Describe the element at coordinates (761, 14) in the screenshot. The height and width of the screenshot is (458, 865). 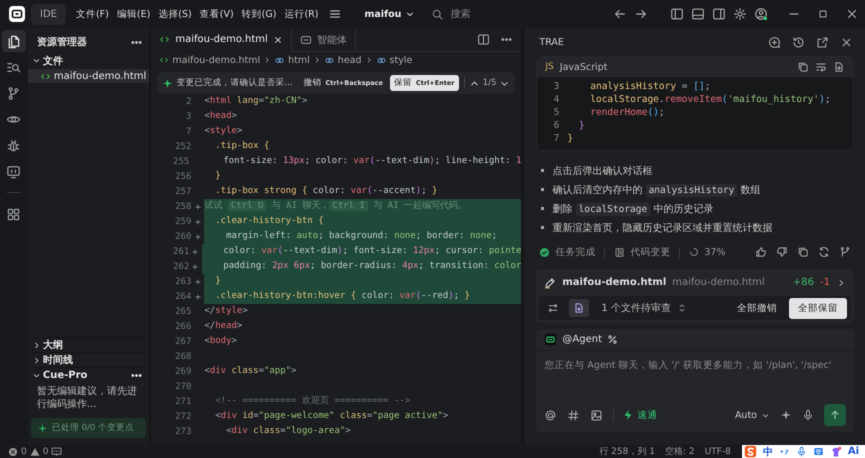
I see `account-icon` at that location.